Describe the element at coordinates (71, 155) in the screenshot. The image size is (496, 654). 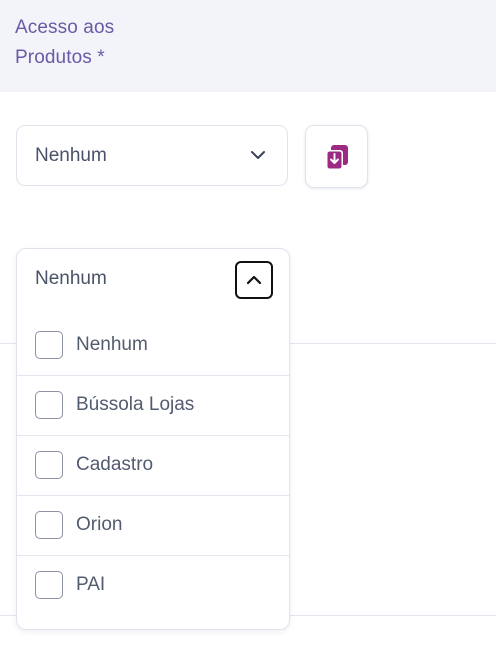
I see `select-value: Nenhum` at that location.